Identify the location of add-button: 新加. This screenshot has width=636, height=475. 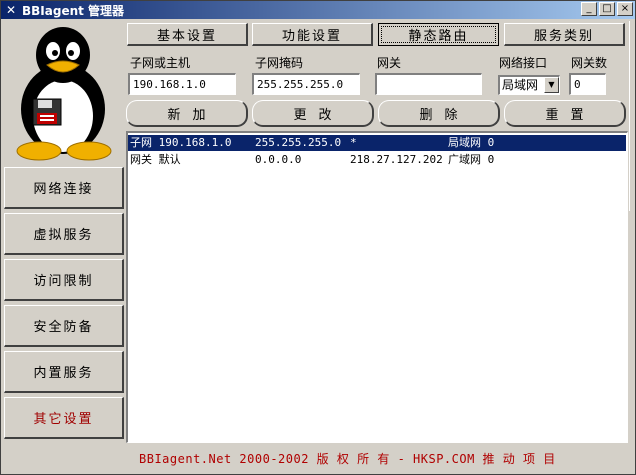
(187, 113).